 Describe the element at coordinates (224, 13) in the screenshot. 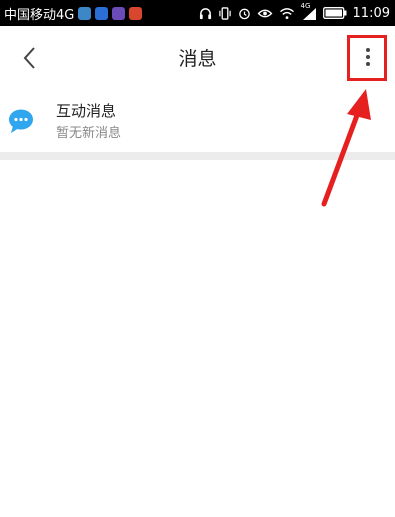

I see `vibrate-icon` at that location.